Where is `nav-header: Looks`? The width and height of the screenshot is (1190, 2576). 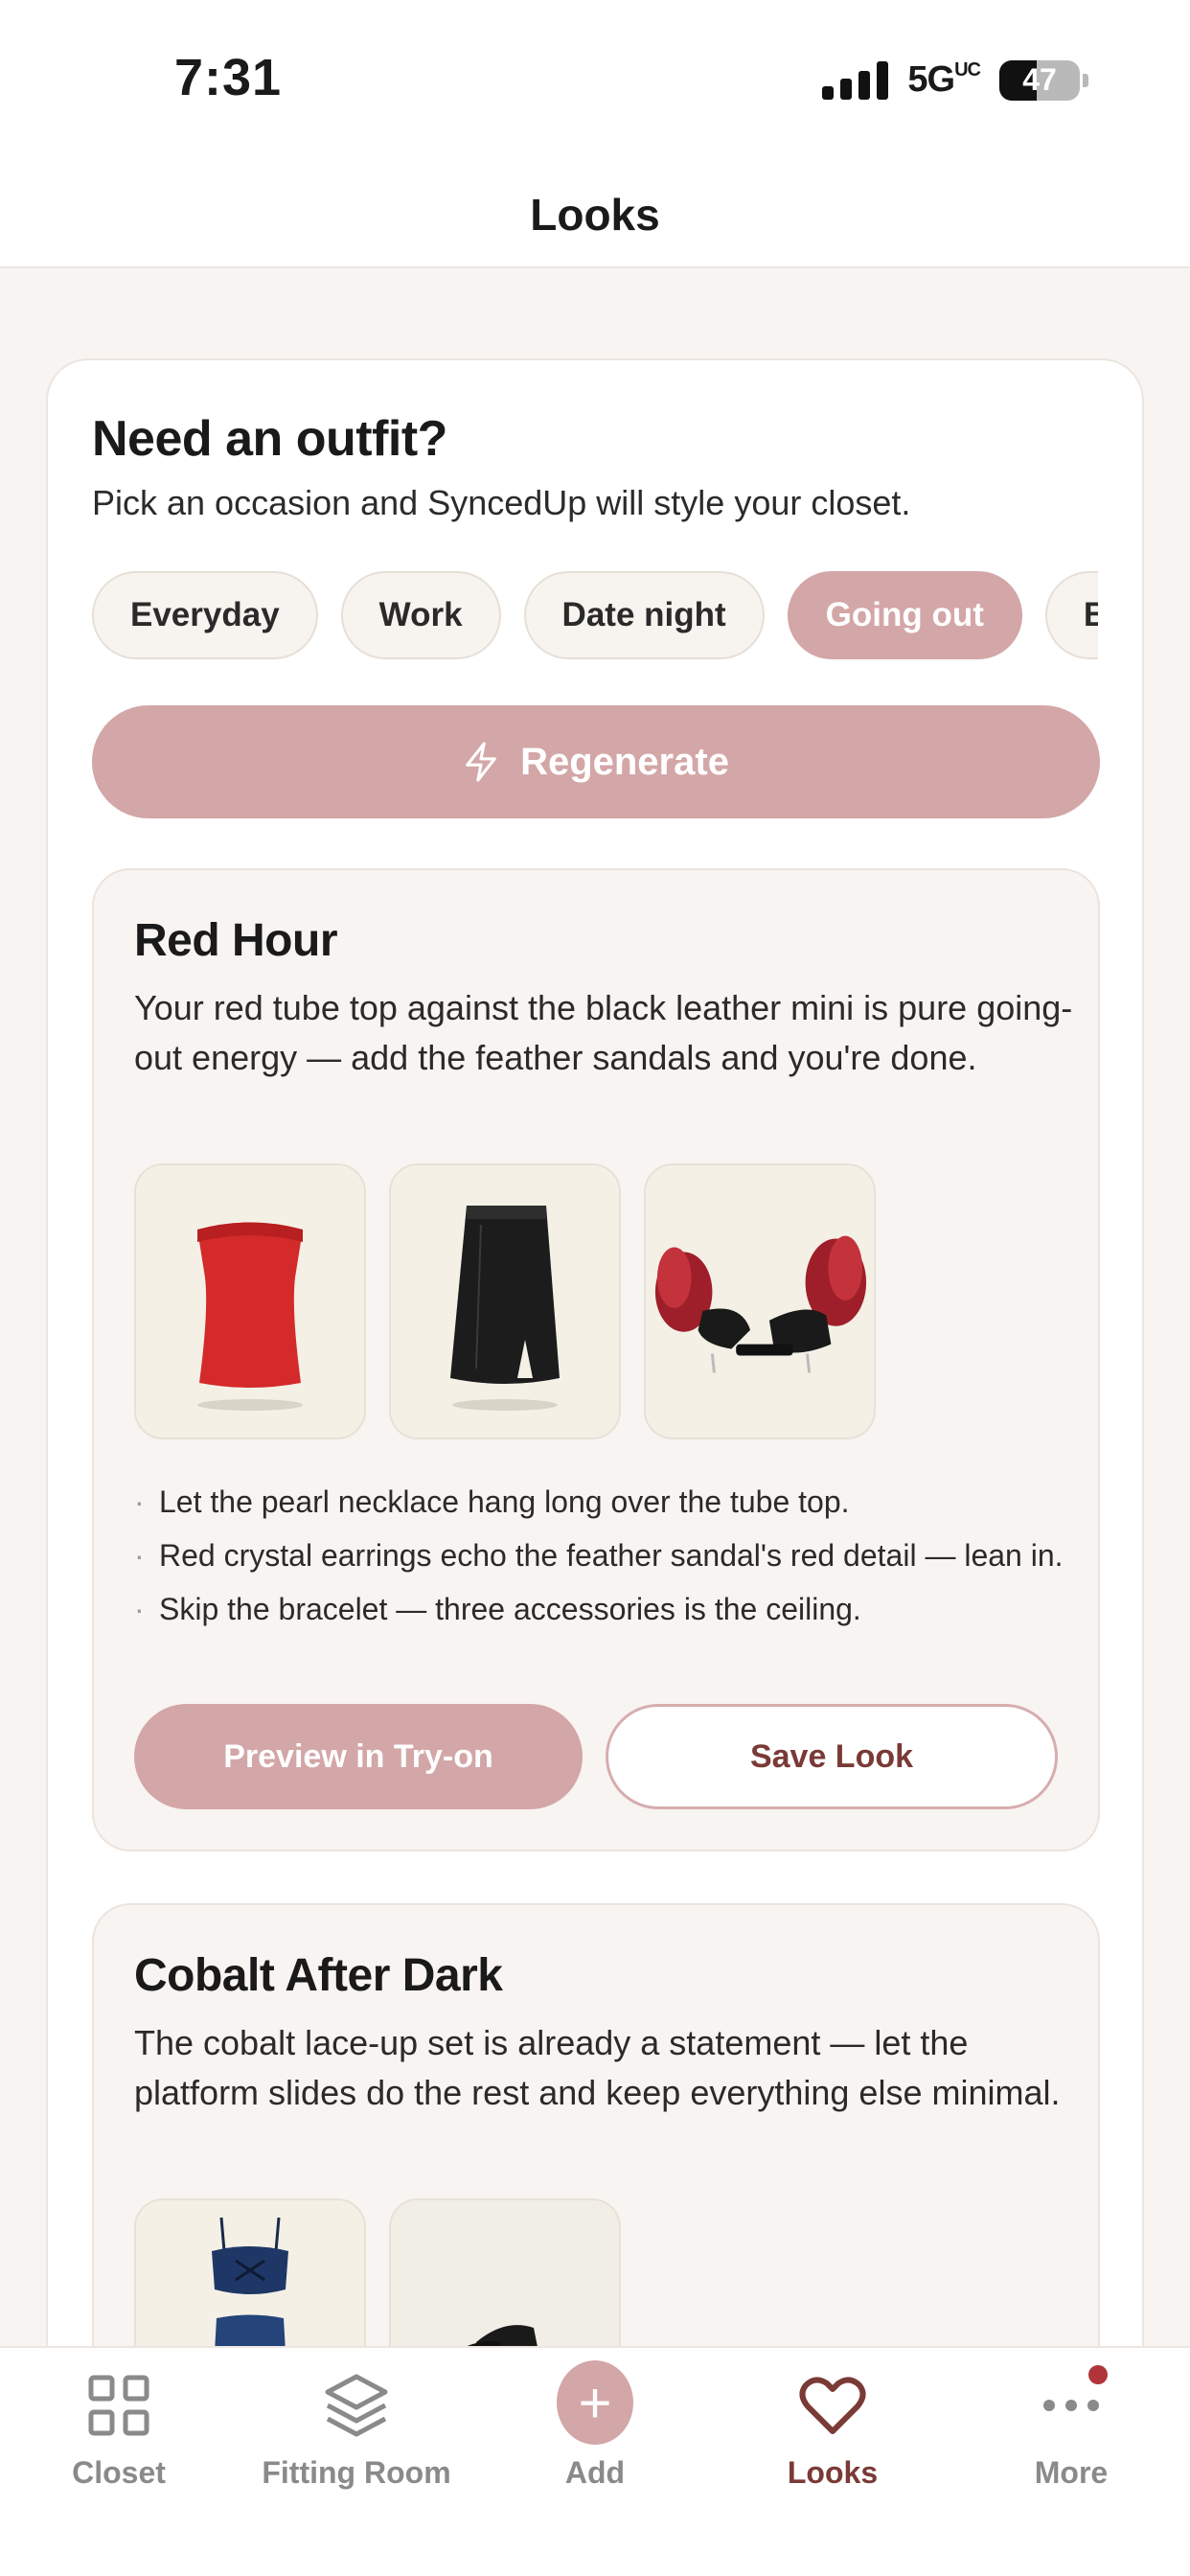
nav-header: Looks is located at coordinates (595, 216).